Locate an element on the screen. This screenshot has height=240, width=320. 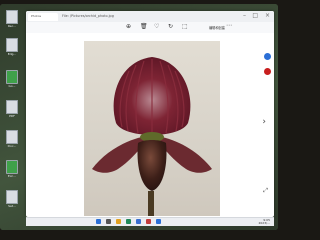
zoom-in-icon: ⊕ is located at coordinates (128, 26).